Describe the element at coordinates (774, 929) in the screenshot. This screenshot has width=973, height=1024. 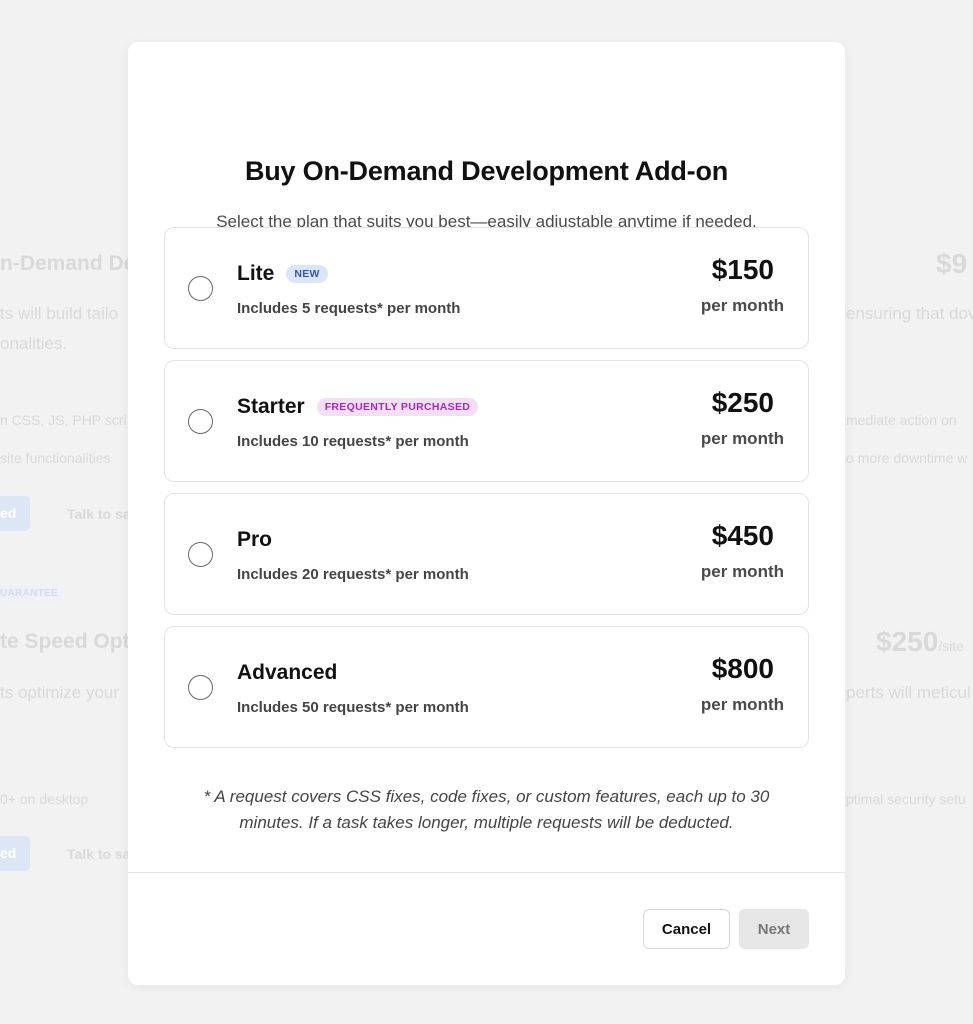
I see `next-button: Next` at that location.